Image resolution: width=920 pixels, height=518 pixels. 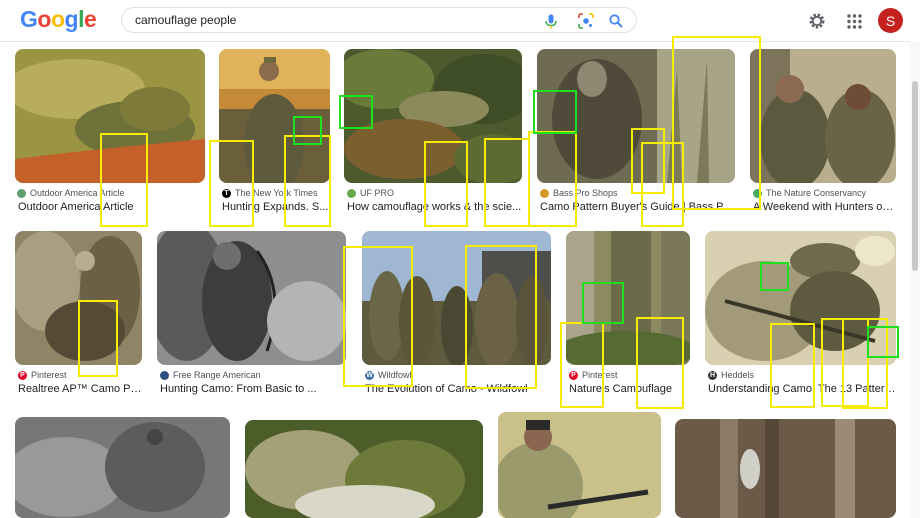 What do you see at coordinates (890, 20) in the screenshot?
I see `account-avatar: S` at bounding box center [890, 20].